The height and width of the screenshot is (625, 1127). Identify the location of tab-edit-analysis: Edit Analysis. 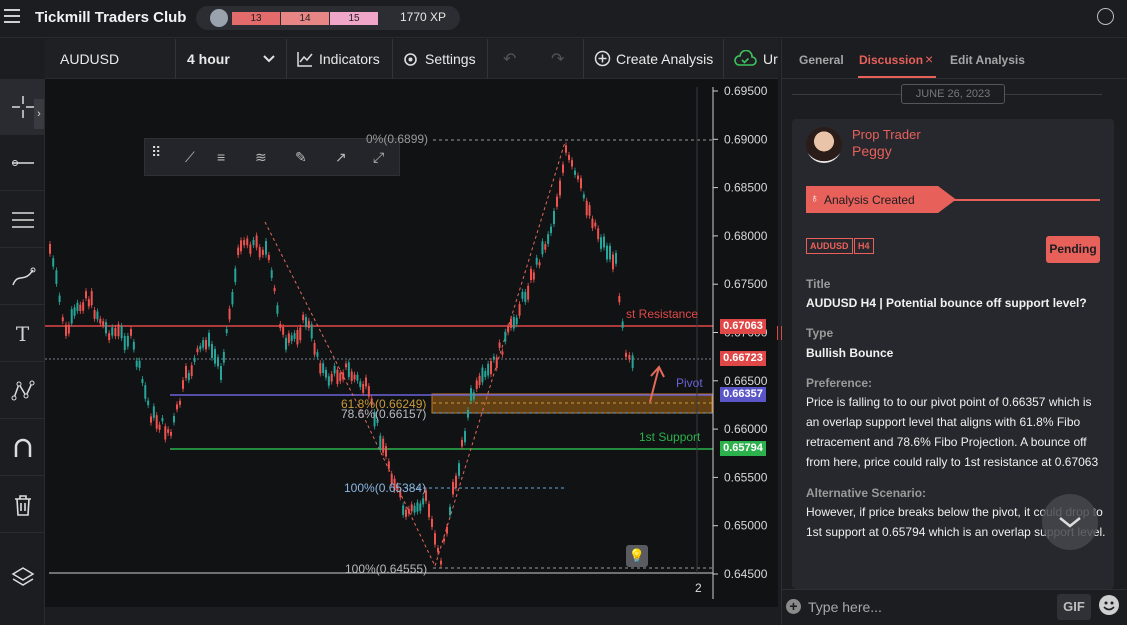
(987, 60).